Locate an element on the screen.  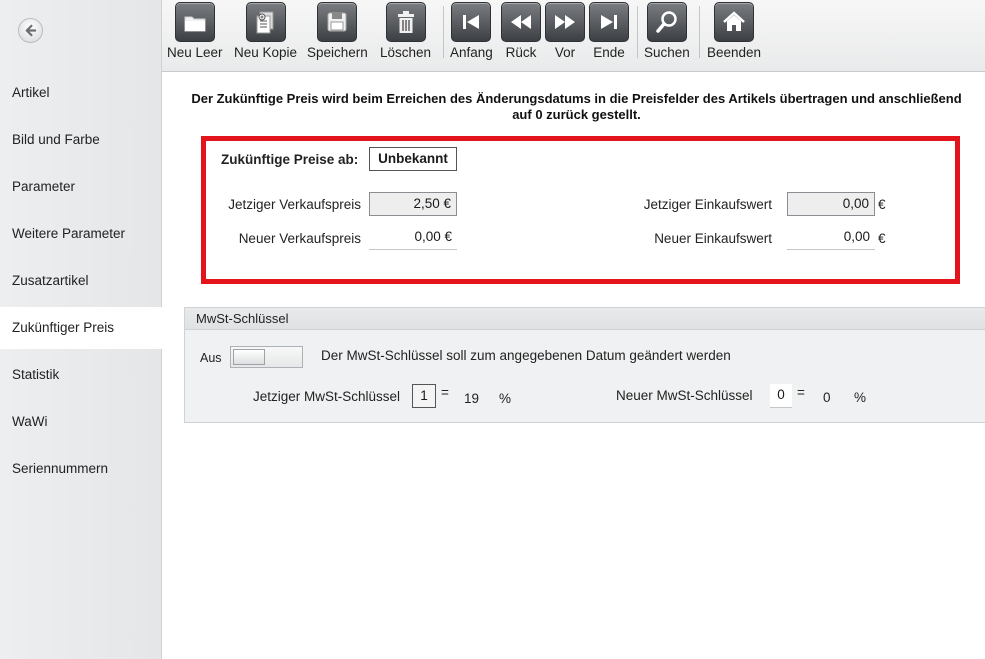
new-copy-label: Neu Kopie is located at coordinates (266, 52).